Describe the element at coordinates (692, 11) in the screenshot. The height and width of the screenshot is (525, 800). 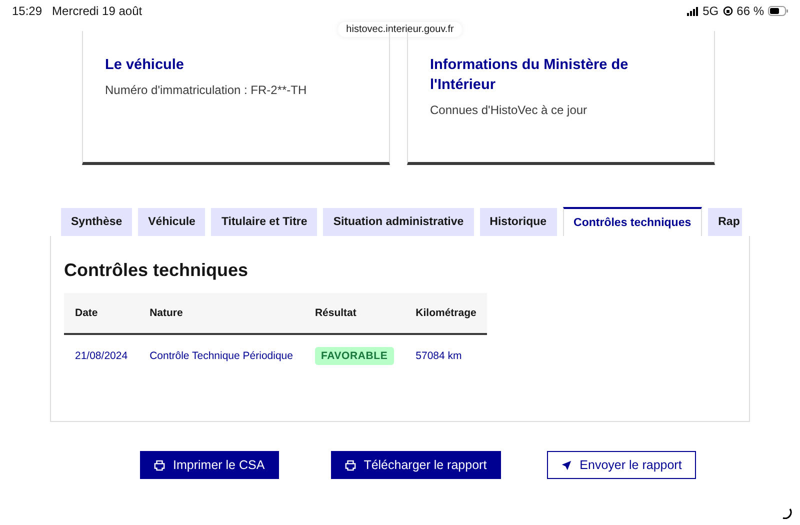
I see `signal-icon` at that location.